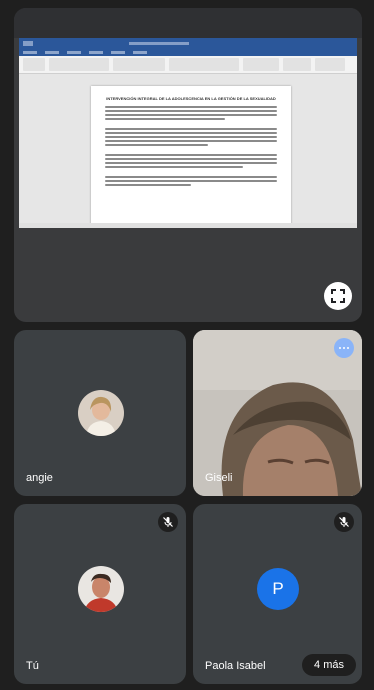  What do you see at coordinates (219, 478) in the screenshot?
I see `participant-name: Giseli` at bounding box center [219, 478].